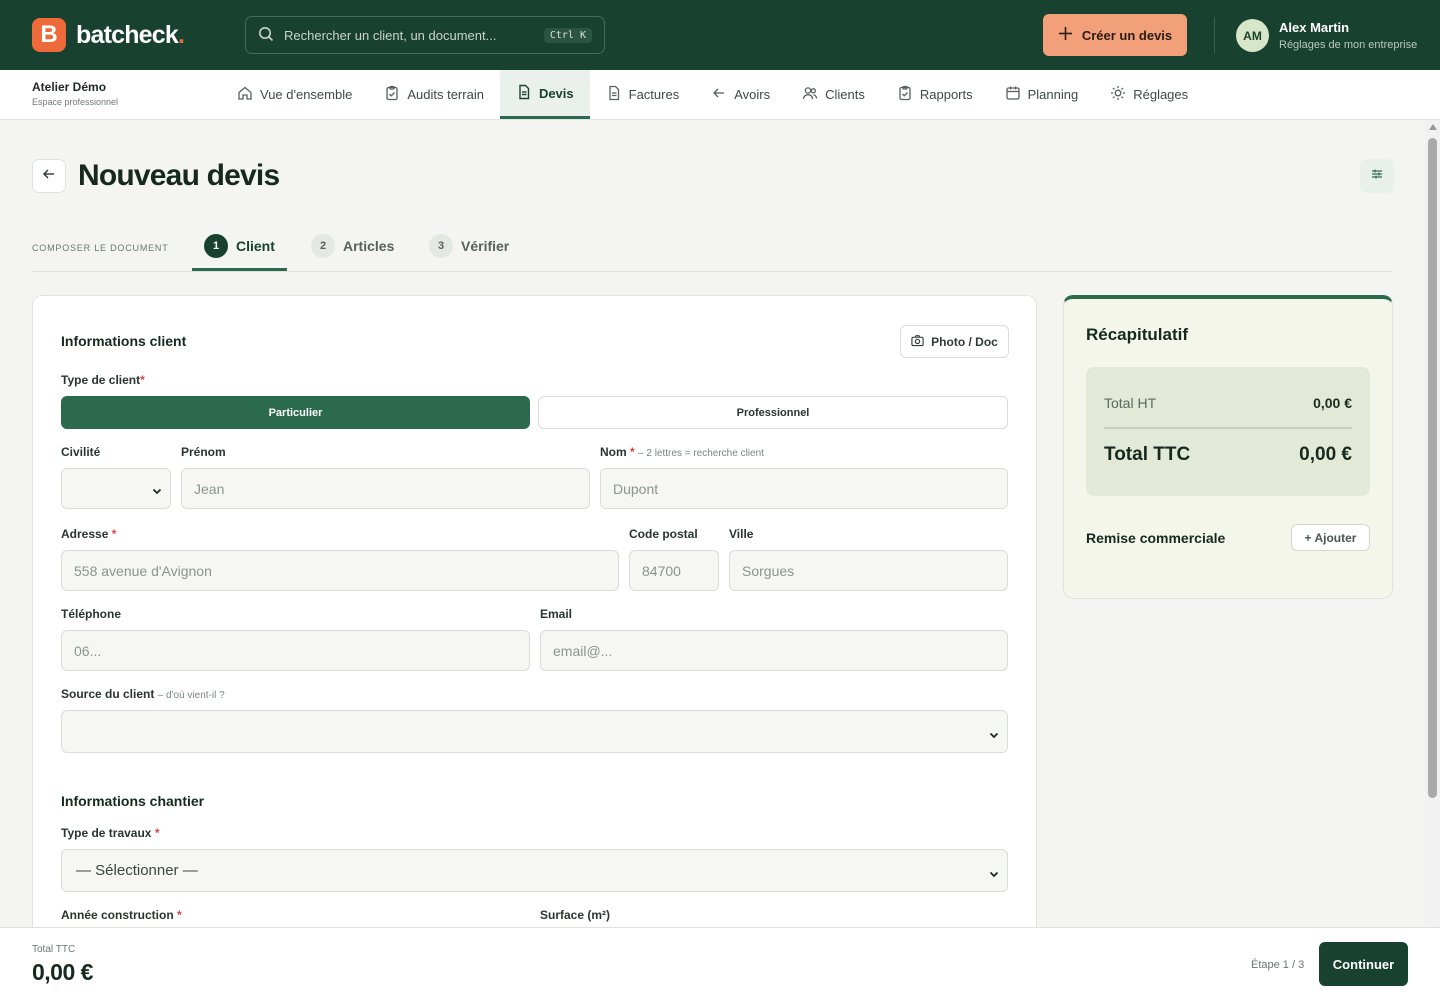 The width and height of the screenshot is (1440, 1000). I want to click on tab-rapports: Rapports, so click(935, 94).